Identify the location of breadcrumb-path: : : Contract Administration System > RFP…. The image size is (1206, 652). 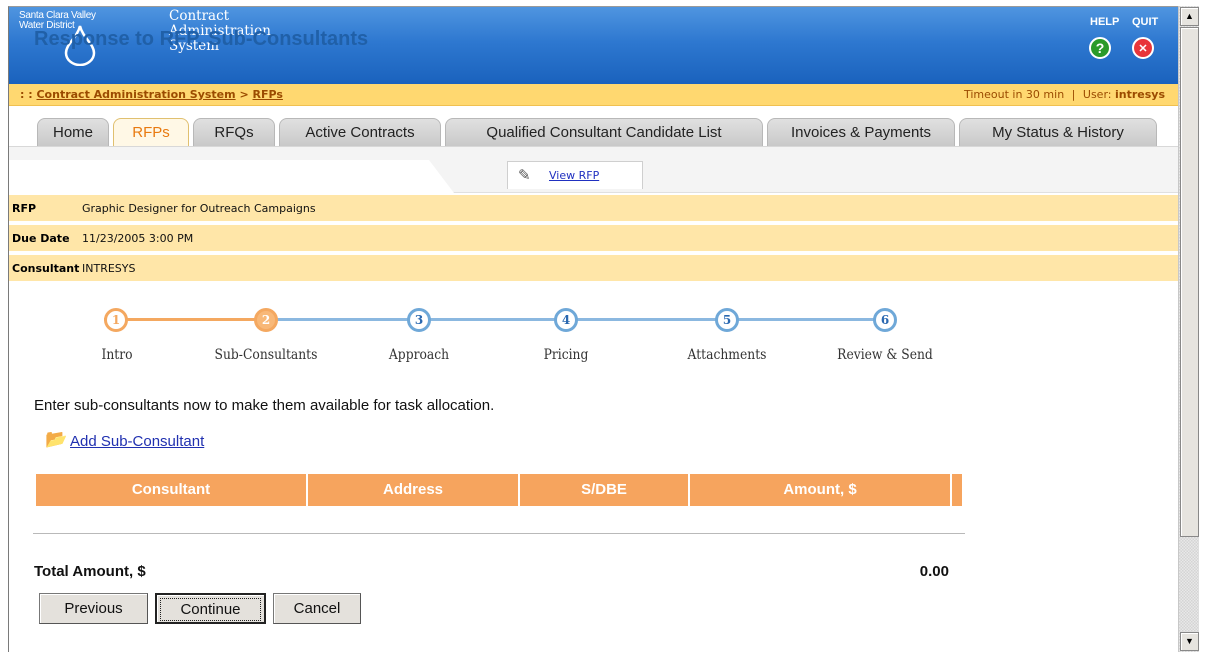
(151, 94).